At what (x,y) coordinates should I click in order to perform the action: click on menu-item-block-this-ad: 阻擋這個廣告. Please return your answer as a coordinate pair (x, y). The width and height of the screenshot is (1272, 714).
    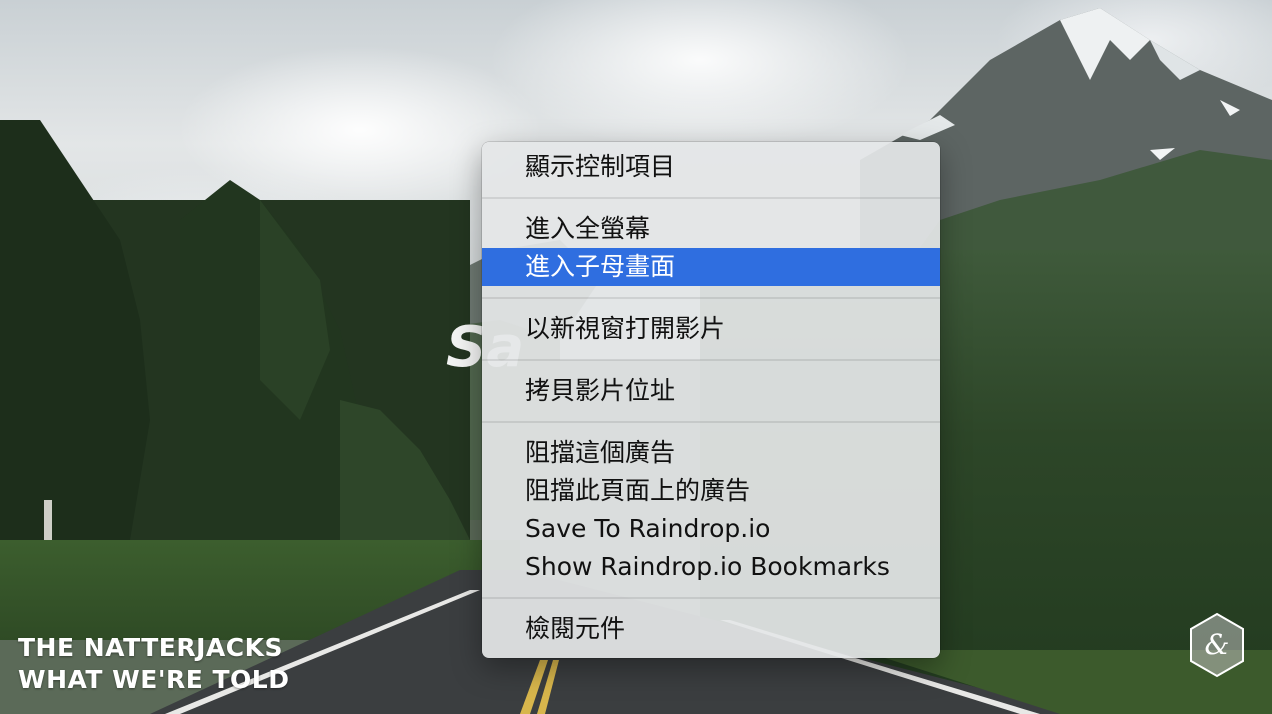
    Looking at the image, I should click on (711, 453).